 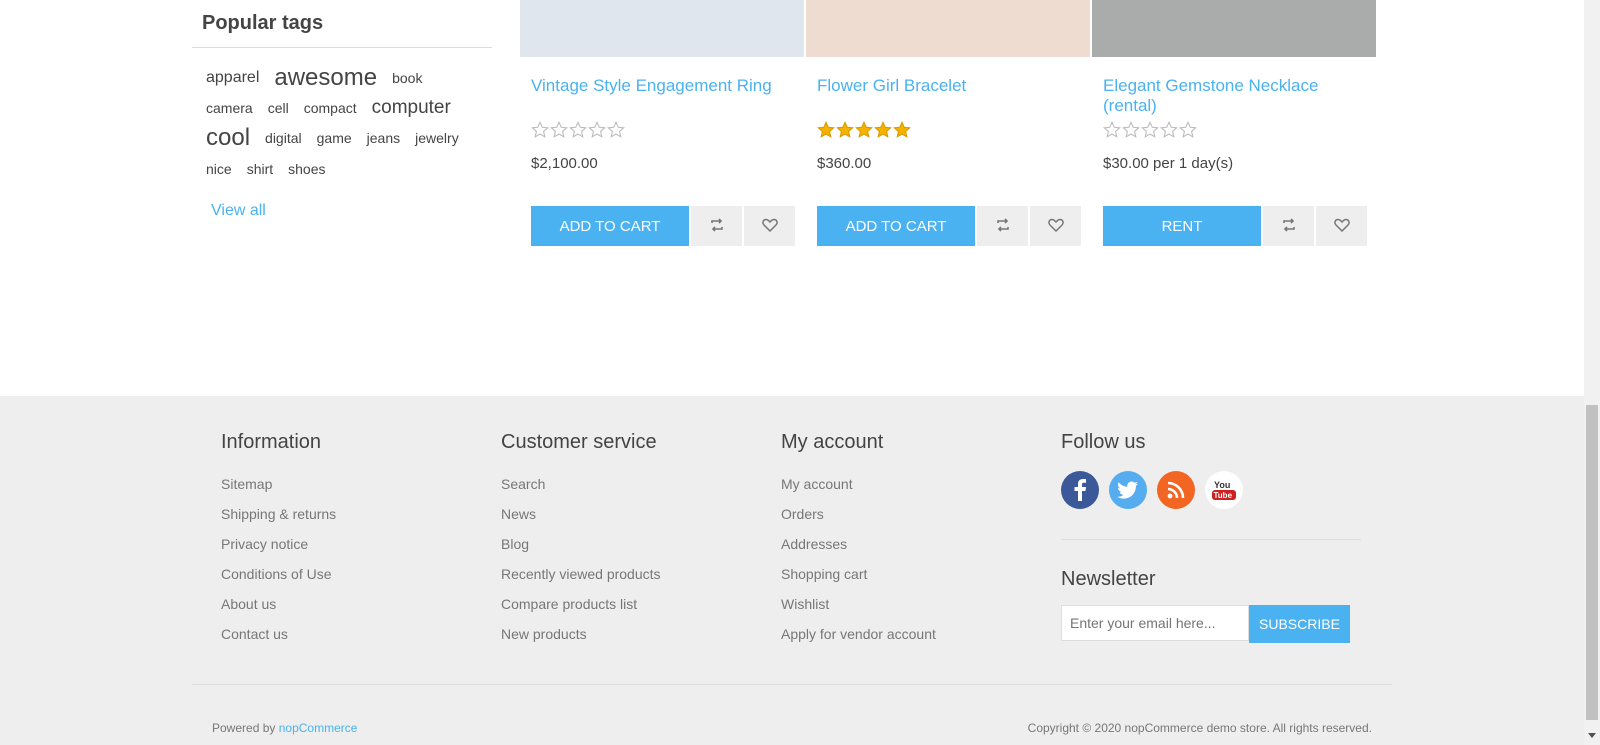 What do you see at coordinates (1182, 226) in the screenshot?
I see `rent-button: RENT` at bounding box center [1182, 226].